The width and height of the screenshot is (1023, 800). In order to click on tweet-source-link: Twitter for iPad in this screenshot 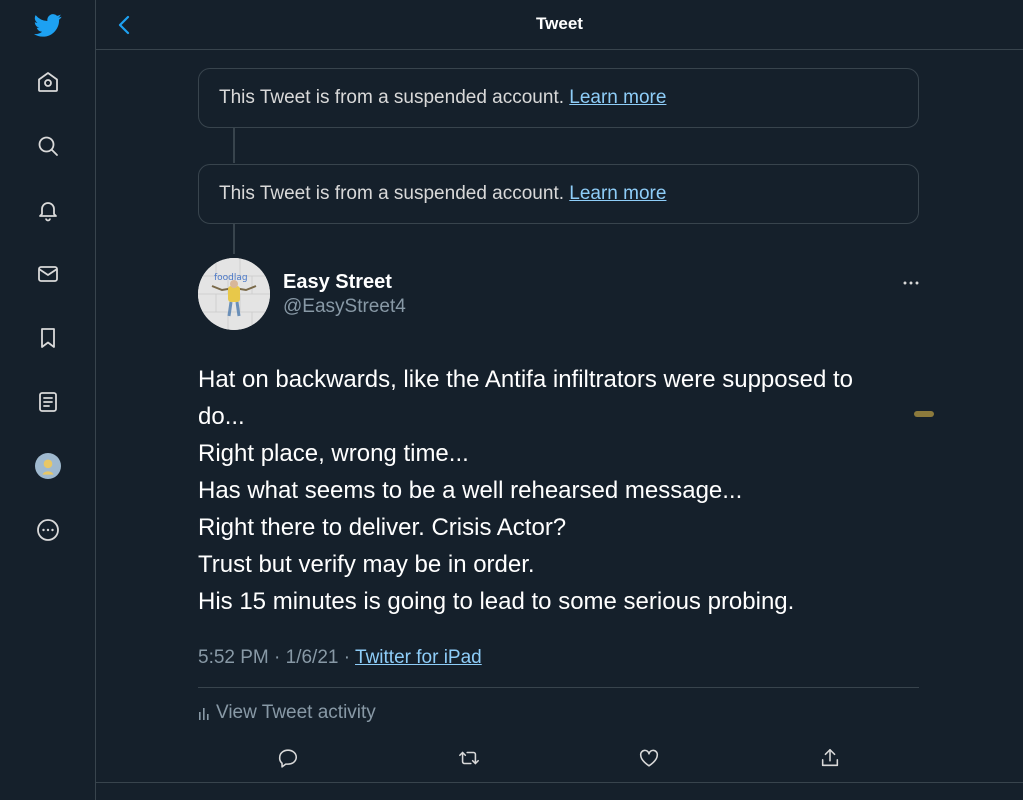, I will do `click(418, 657)`.